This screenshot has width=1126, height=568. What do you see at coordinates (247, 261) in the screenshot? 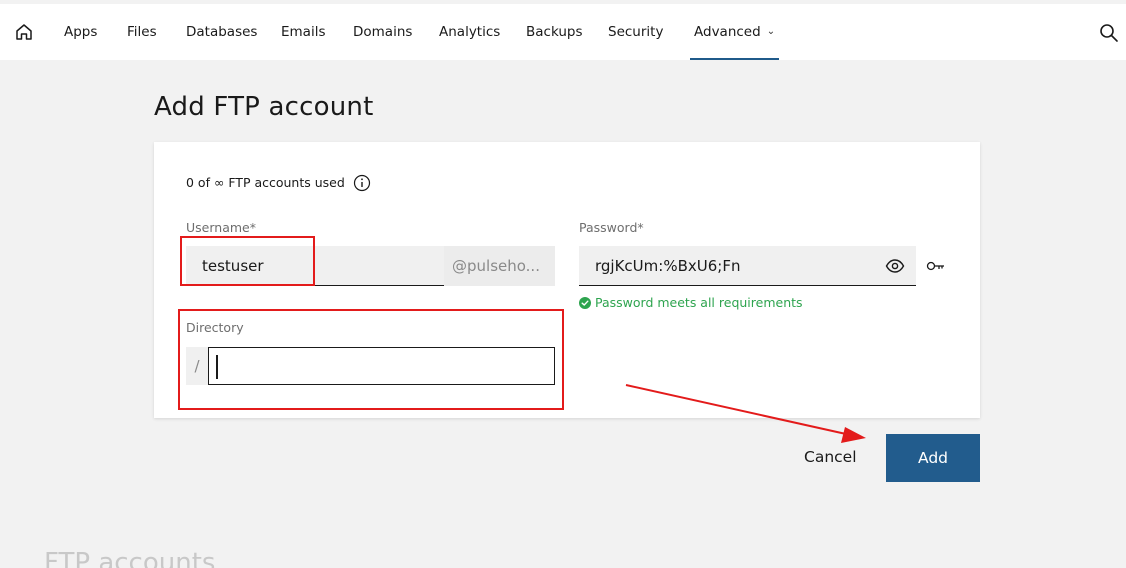
I see `annotation-box-username` at bounding box center [247, 261].